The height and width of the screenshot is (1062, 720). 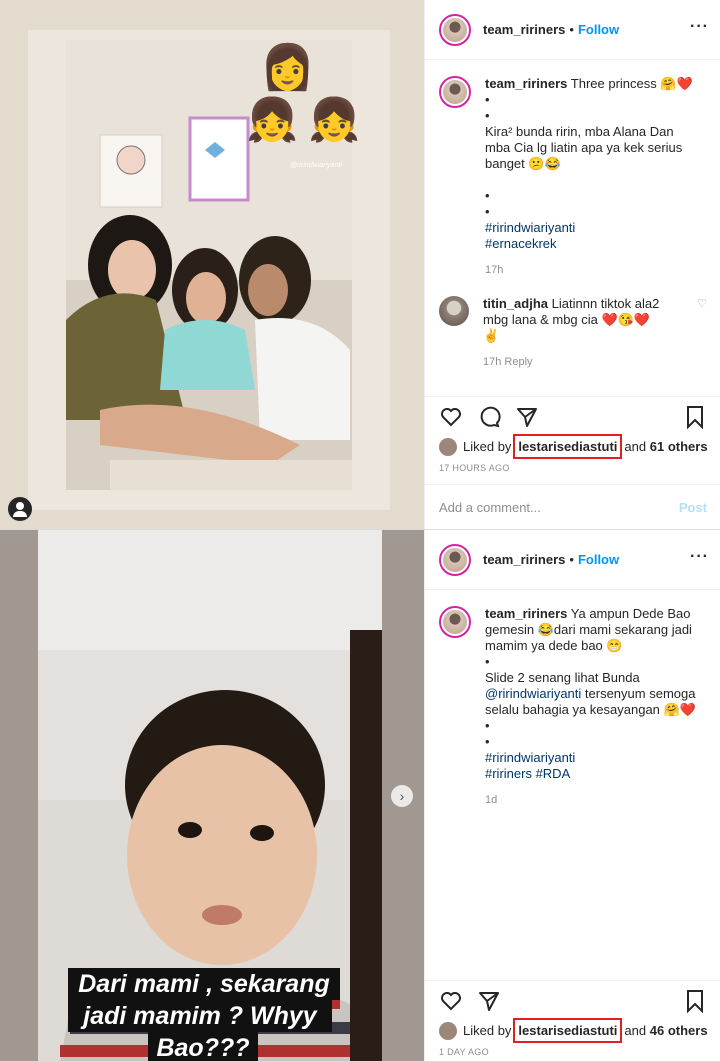 I want to click on video-subtitle-line: Bao???, so click(x=202, y=1047).